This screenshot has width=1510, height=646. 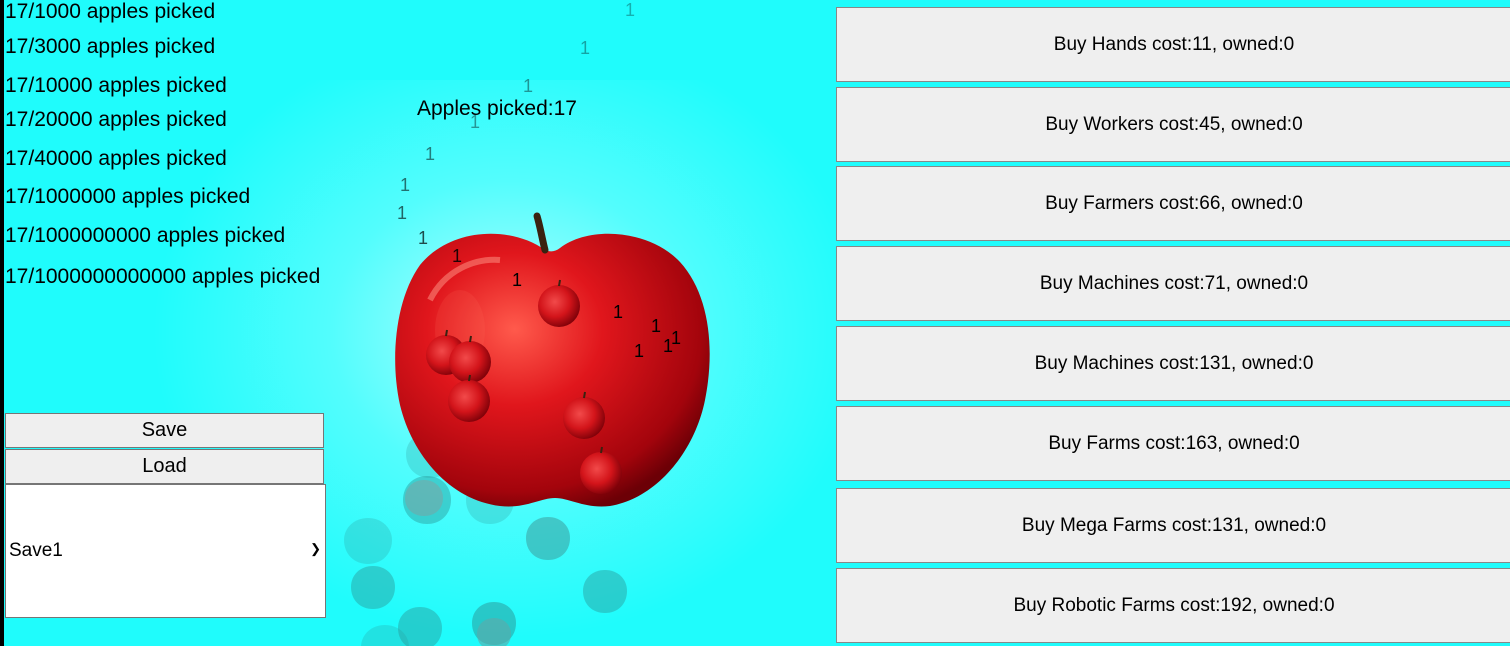 I want to click on buy-workers-button: Buy Workers cost:45, owned:0, so click(x=1173, y=124).